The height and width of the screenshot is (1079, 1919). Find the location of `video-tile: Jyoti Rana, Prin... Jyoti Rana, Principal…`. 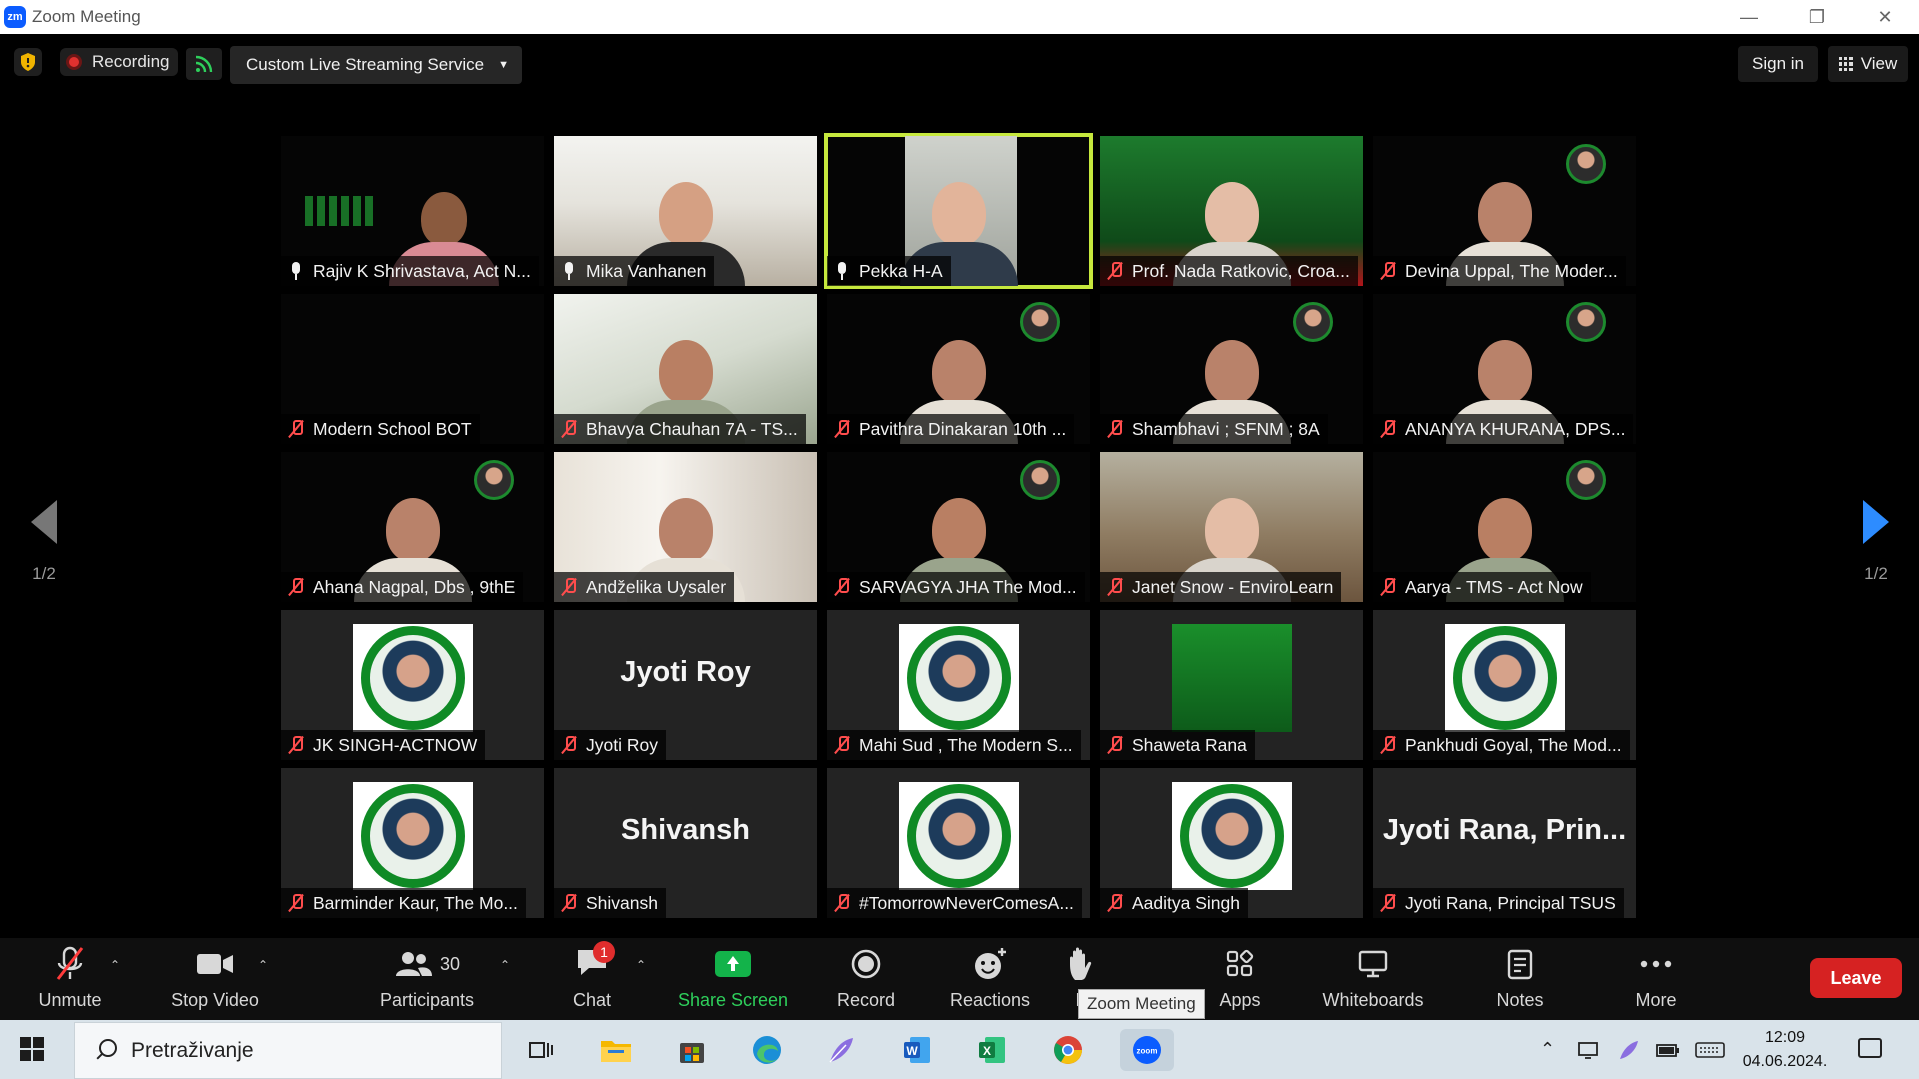

video-tile: Jyoti Rana, Prin... Jyoti Rana, Principal… is located at coordinates (1504, 843).